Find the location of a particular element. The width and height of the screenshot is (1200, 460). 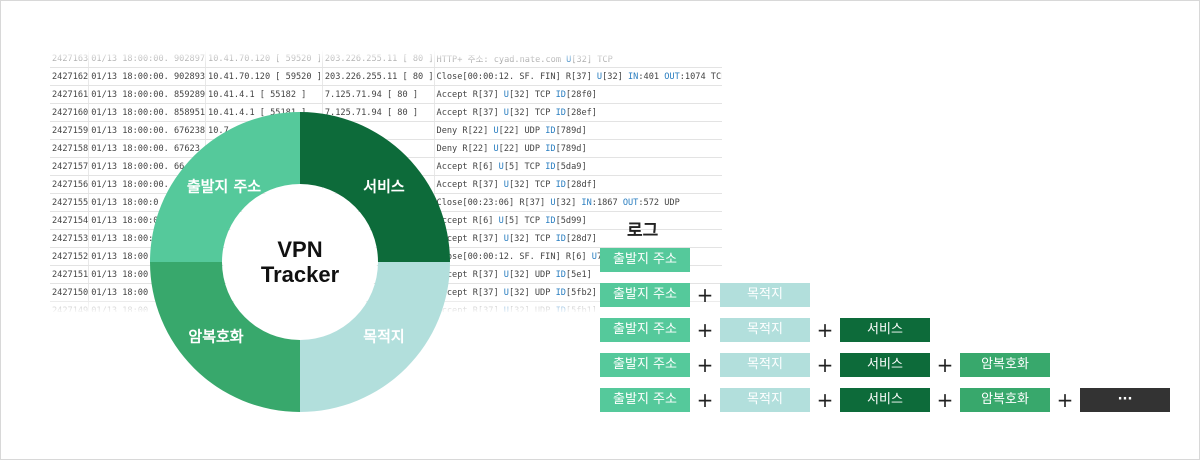

log-time: 01/13 18:00:00. 902893 is located at coordinates (147, 76).